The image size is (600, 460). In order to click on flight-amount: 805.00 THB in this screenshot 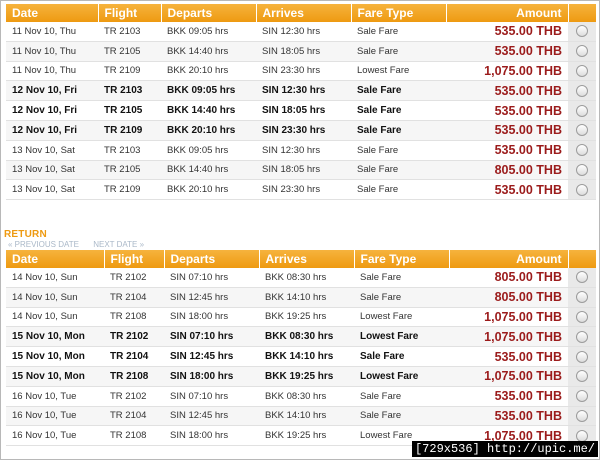, I will do `click(508, 278)`.